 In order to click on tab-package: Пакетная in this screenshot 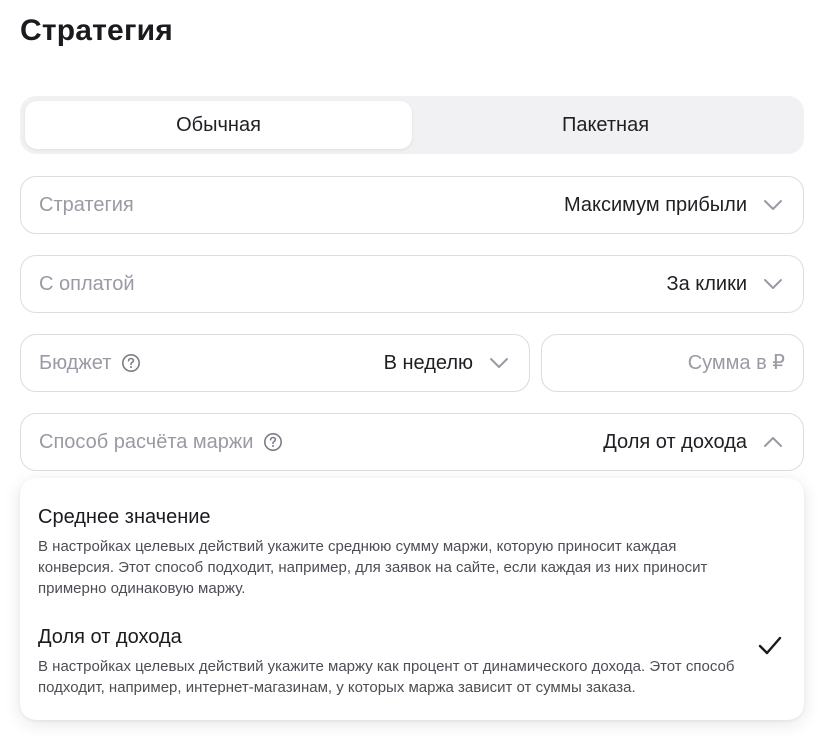, I will do `click(605, 125)`.